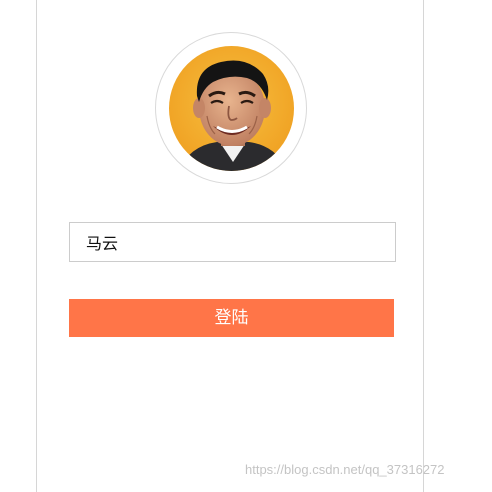  What do you see at coordinates (345, 469) in the screenshot?
I see `watermark-text: https://blog.csdn.net/qq_37316272` at bounding box center [345, 469].